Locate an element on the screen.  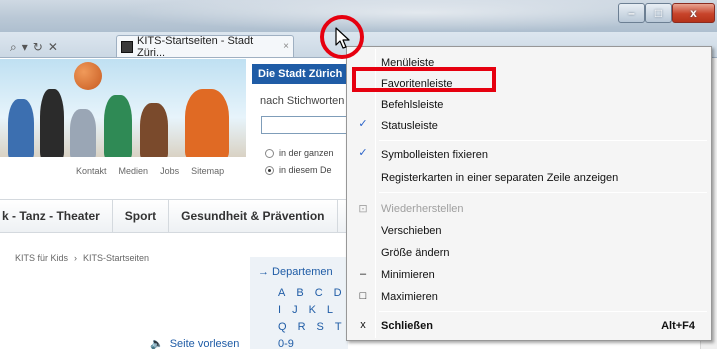
departments-title: → Departemen is located at coordinates (295, 272).